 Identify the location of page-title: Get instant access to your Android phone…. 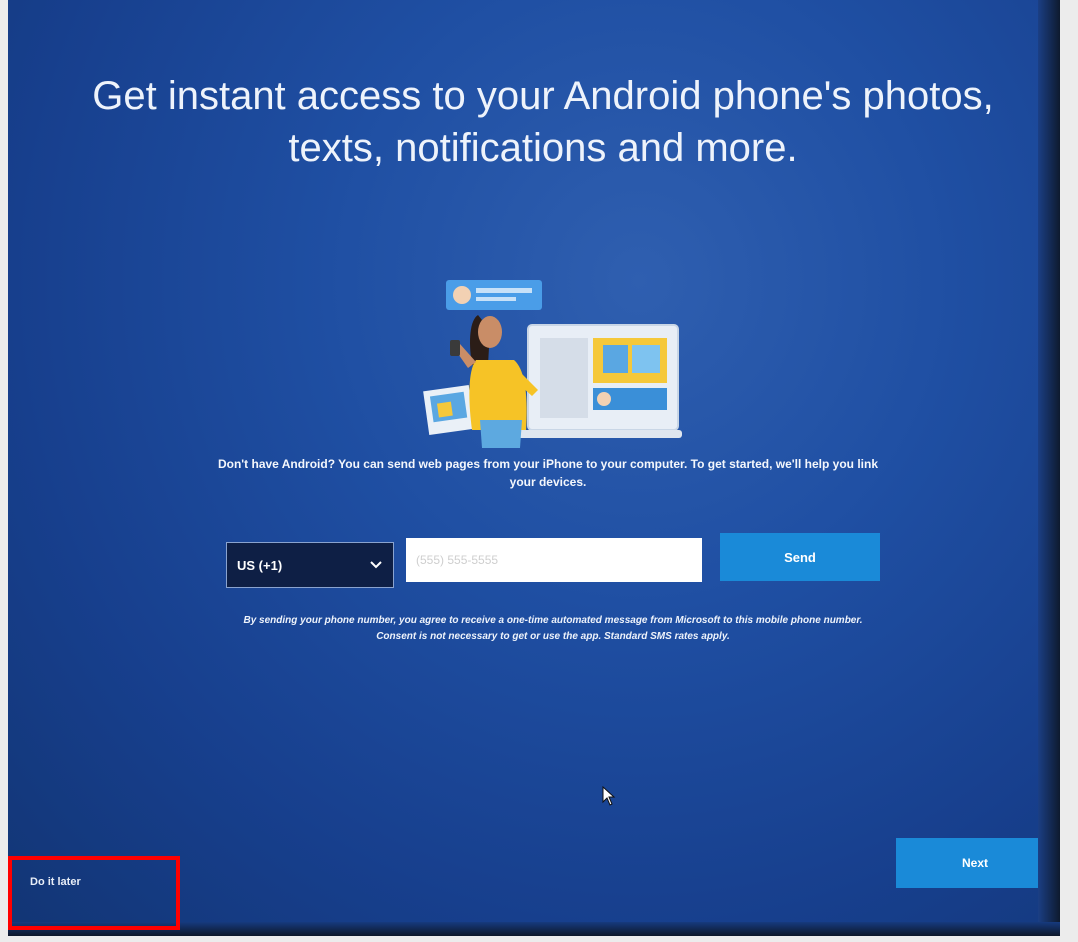
(543, 122).